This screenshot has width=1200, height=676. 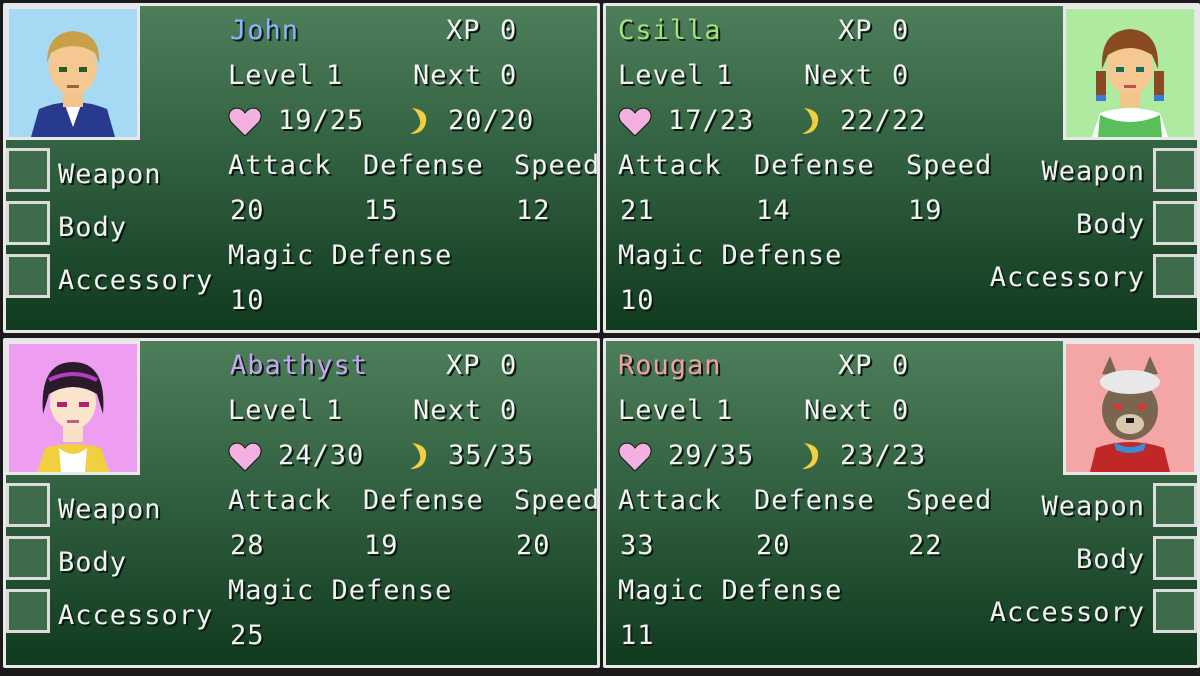 I want to click on portrait-john, so click(x=73, y=73).